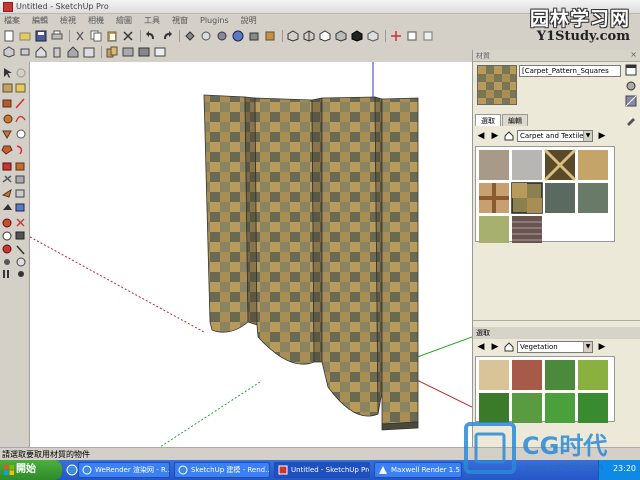  Describe the element at coordinates (167, 36) in the screenshot. I see `redo-icon` at that location.